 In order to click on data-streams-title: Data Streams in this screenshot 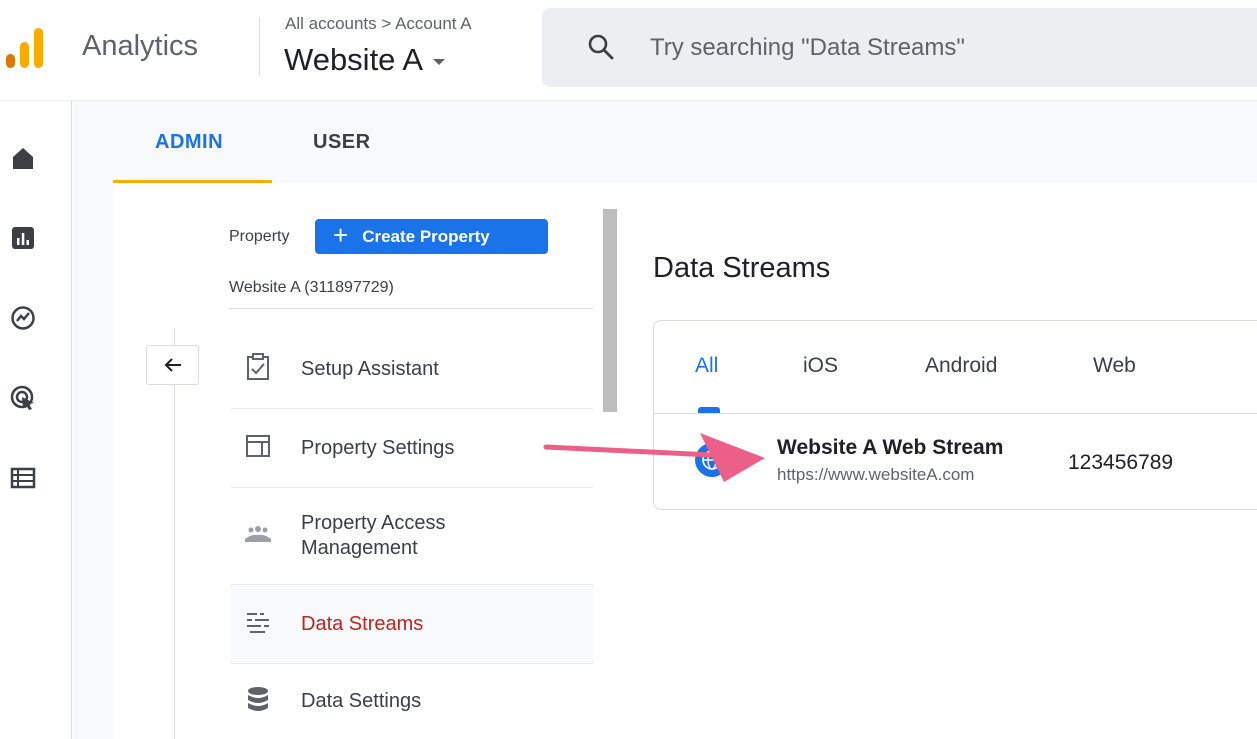, I will do `click(742, 268)`.